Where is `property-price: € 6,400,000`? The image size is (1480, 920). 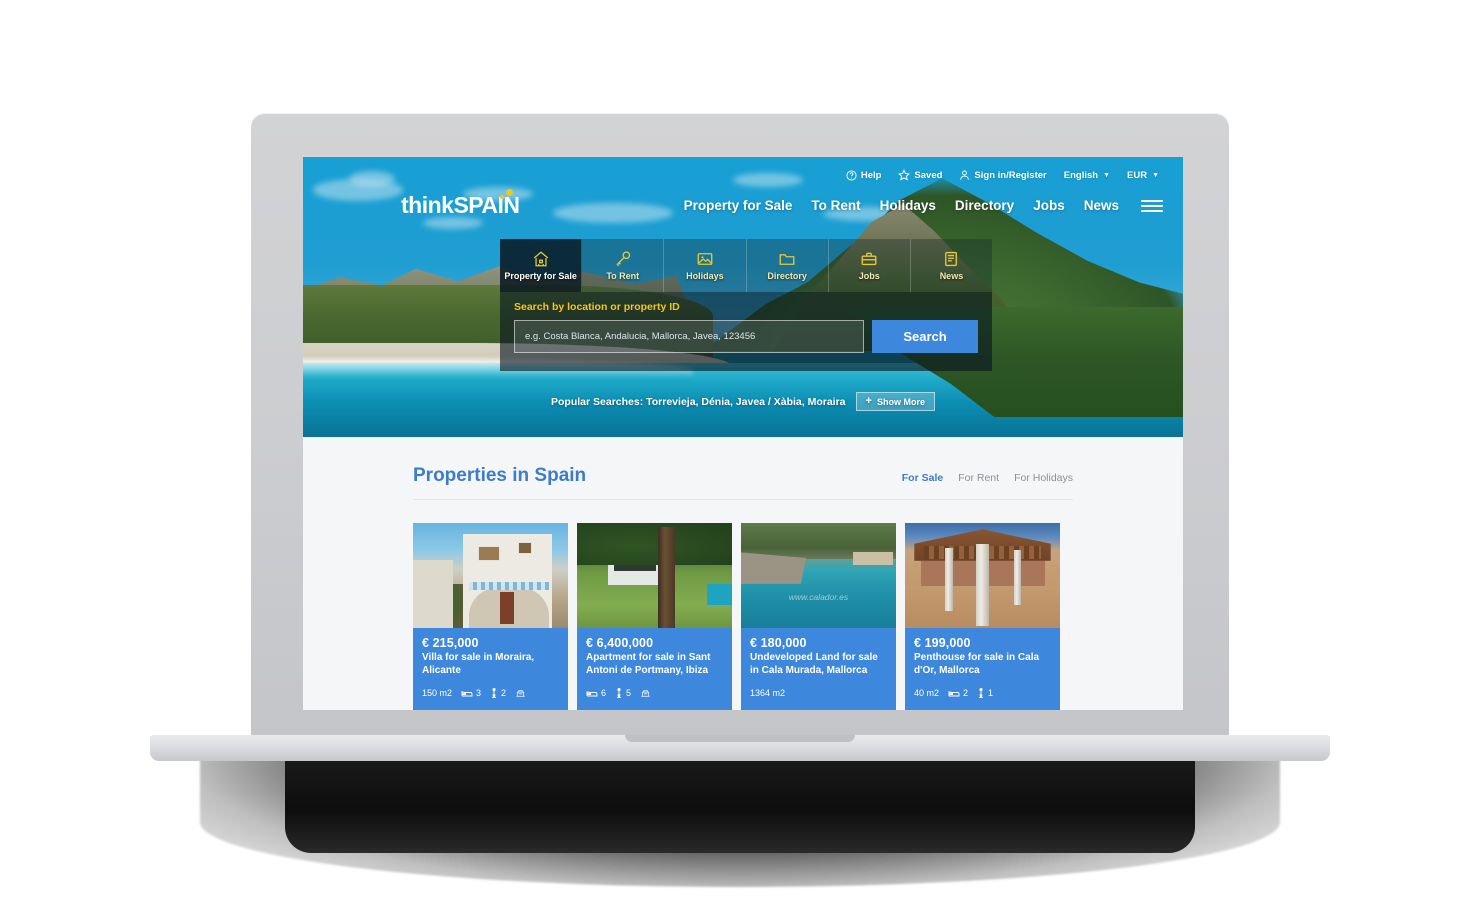 property-price: € 6,400,000 is located at coordinates (620, 643).